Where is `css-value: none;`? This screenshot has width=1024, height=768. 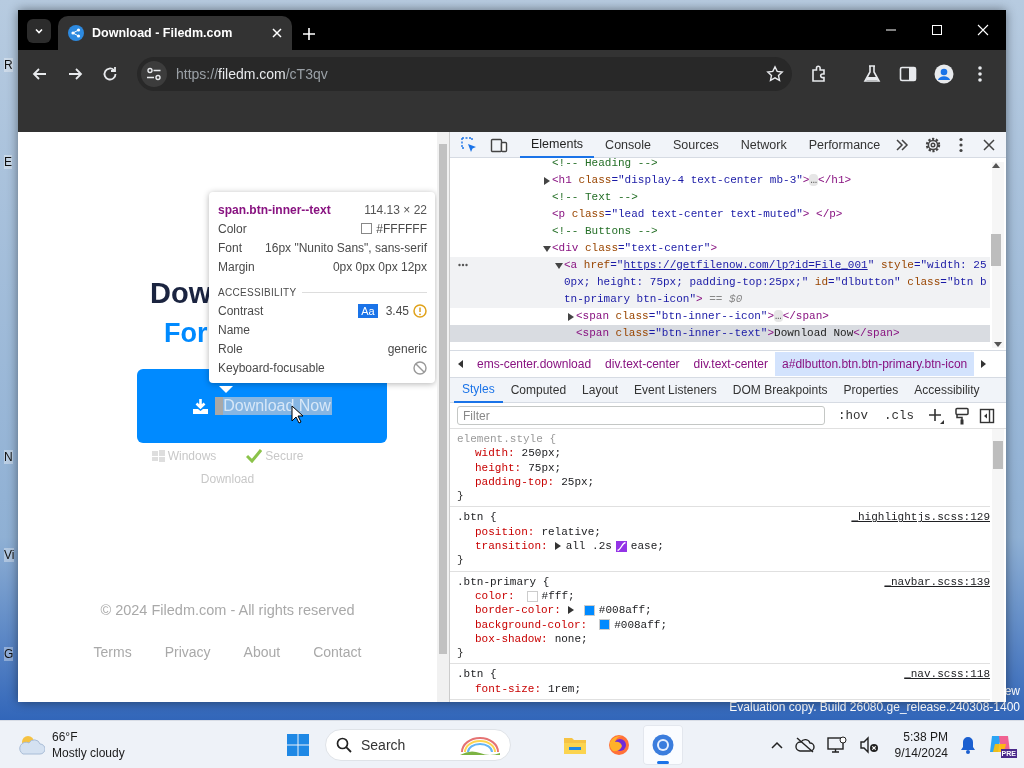
css-value: none; is located at coordinates (571, 639).